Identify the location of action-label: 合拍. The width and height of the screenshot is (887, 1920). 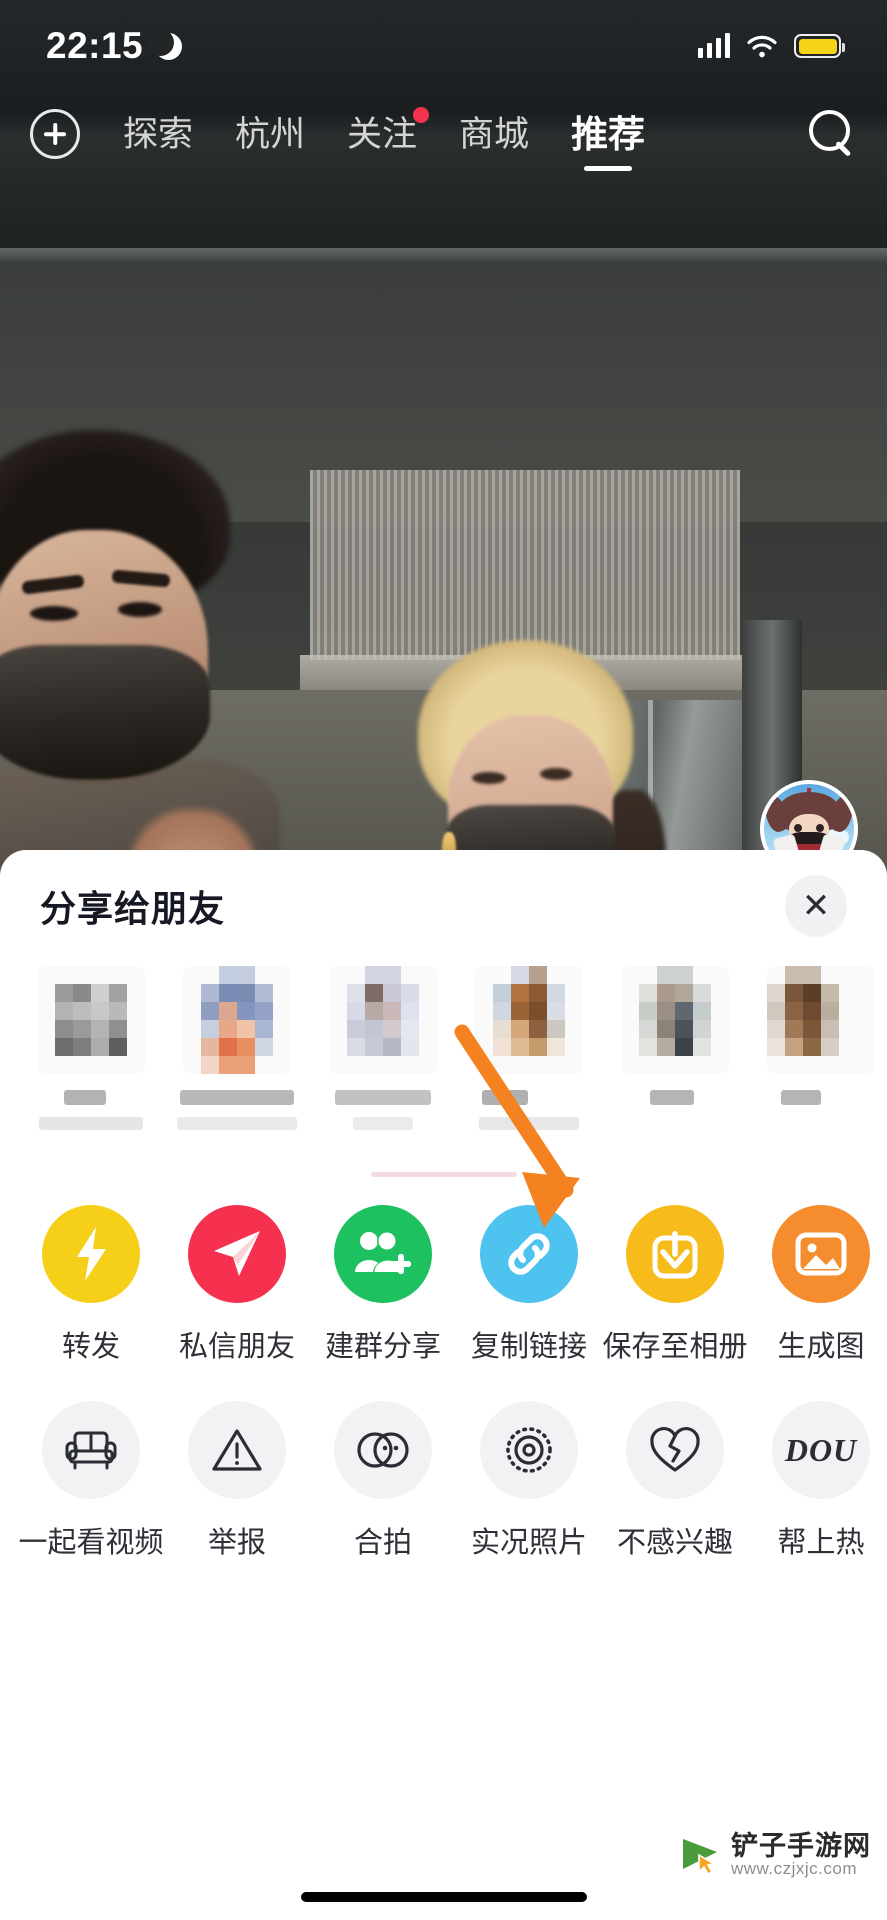
(382, 1543).